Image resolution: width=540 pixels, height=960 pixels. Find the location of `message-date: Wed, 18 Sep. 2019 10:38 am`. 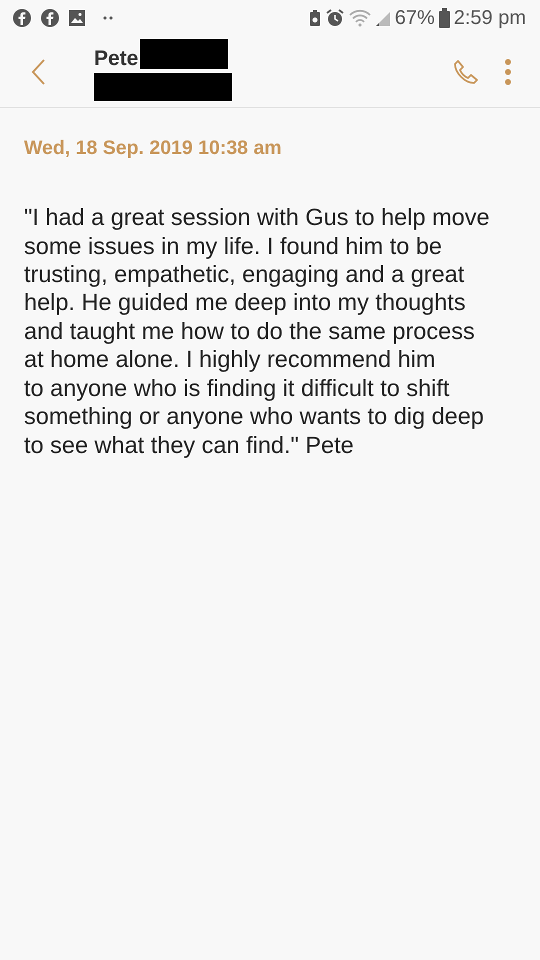

message-date: Wed, 18 Sep. 2019 10:38 am is located at coordinates (153, 148).